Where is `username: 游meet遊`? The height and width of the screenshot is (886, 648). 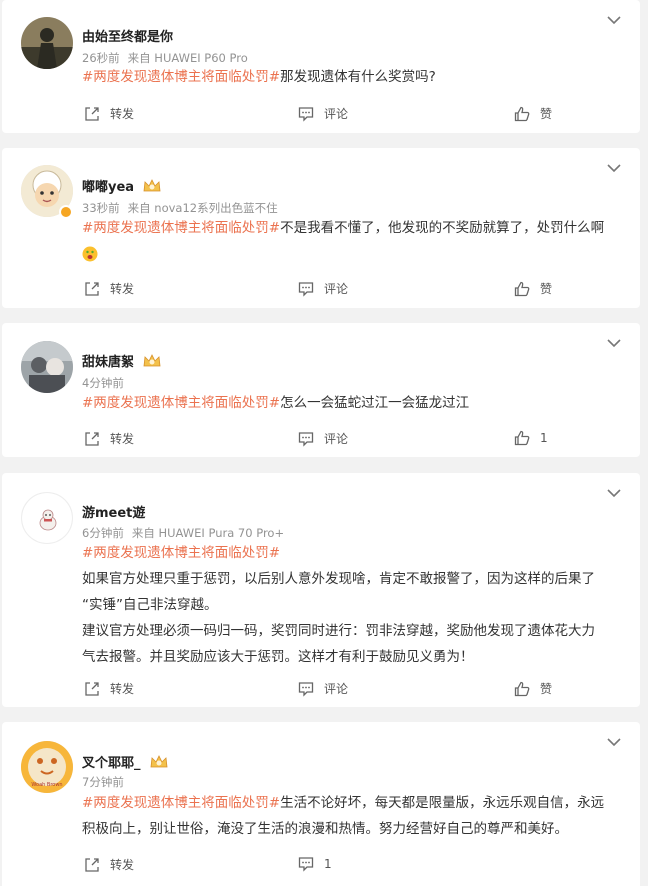
username: 游meet遊 is located at coordinates (113, 511).